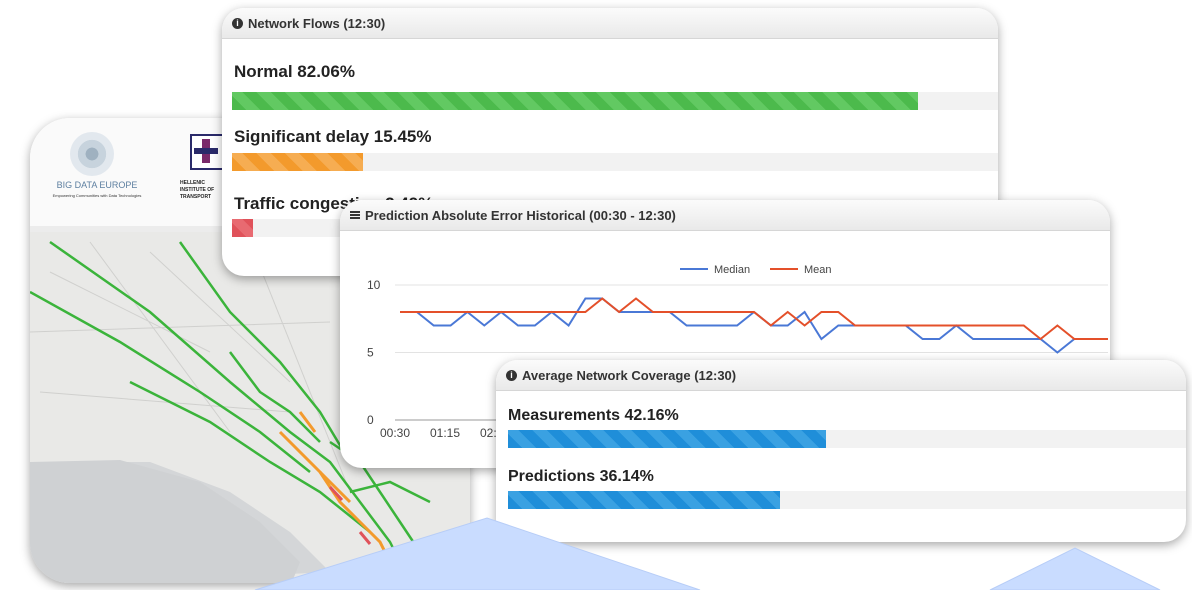  Describe the element at coordinates (97, 185) in the screenshot. I see `big-data-europe-logo-text: BIG DATA EUROPE` at that location.